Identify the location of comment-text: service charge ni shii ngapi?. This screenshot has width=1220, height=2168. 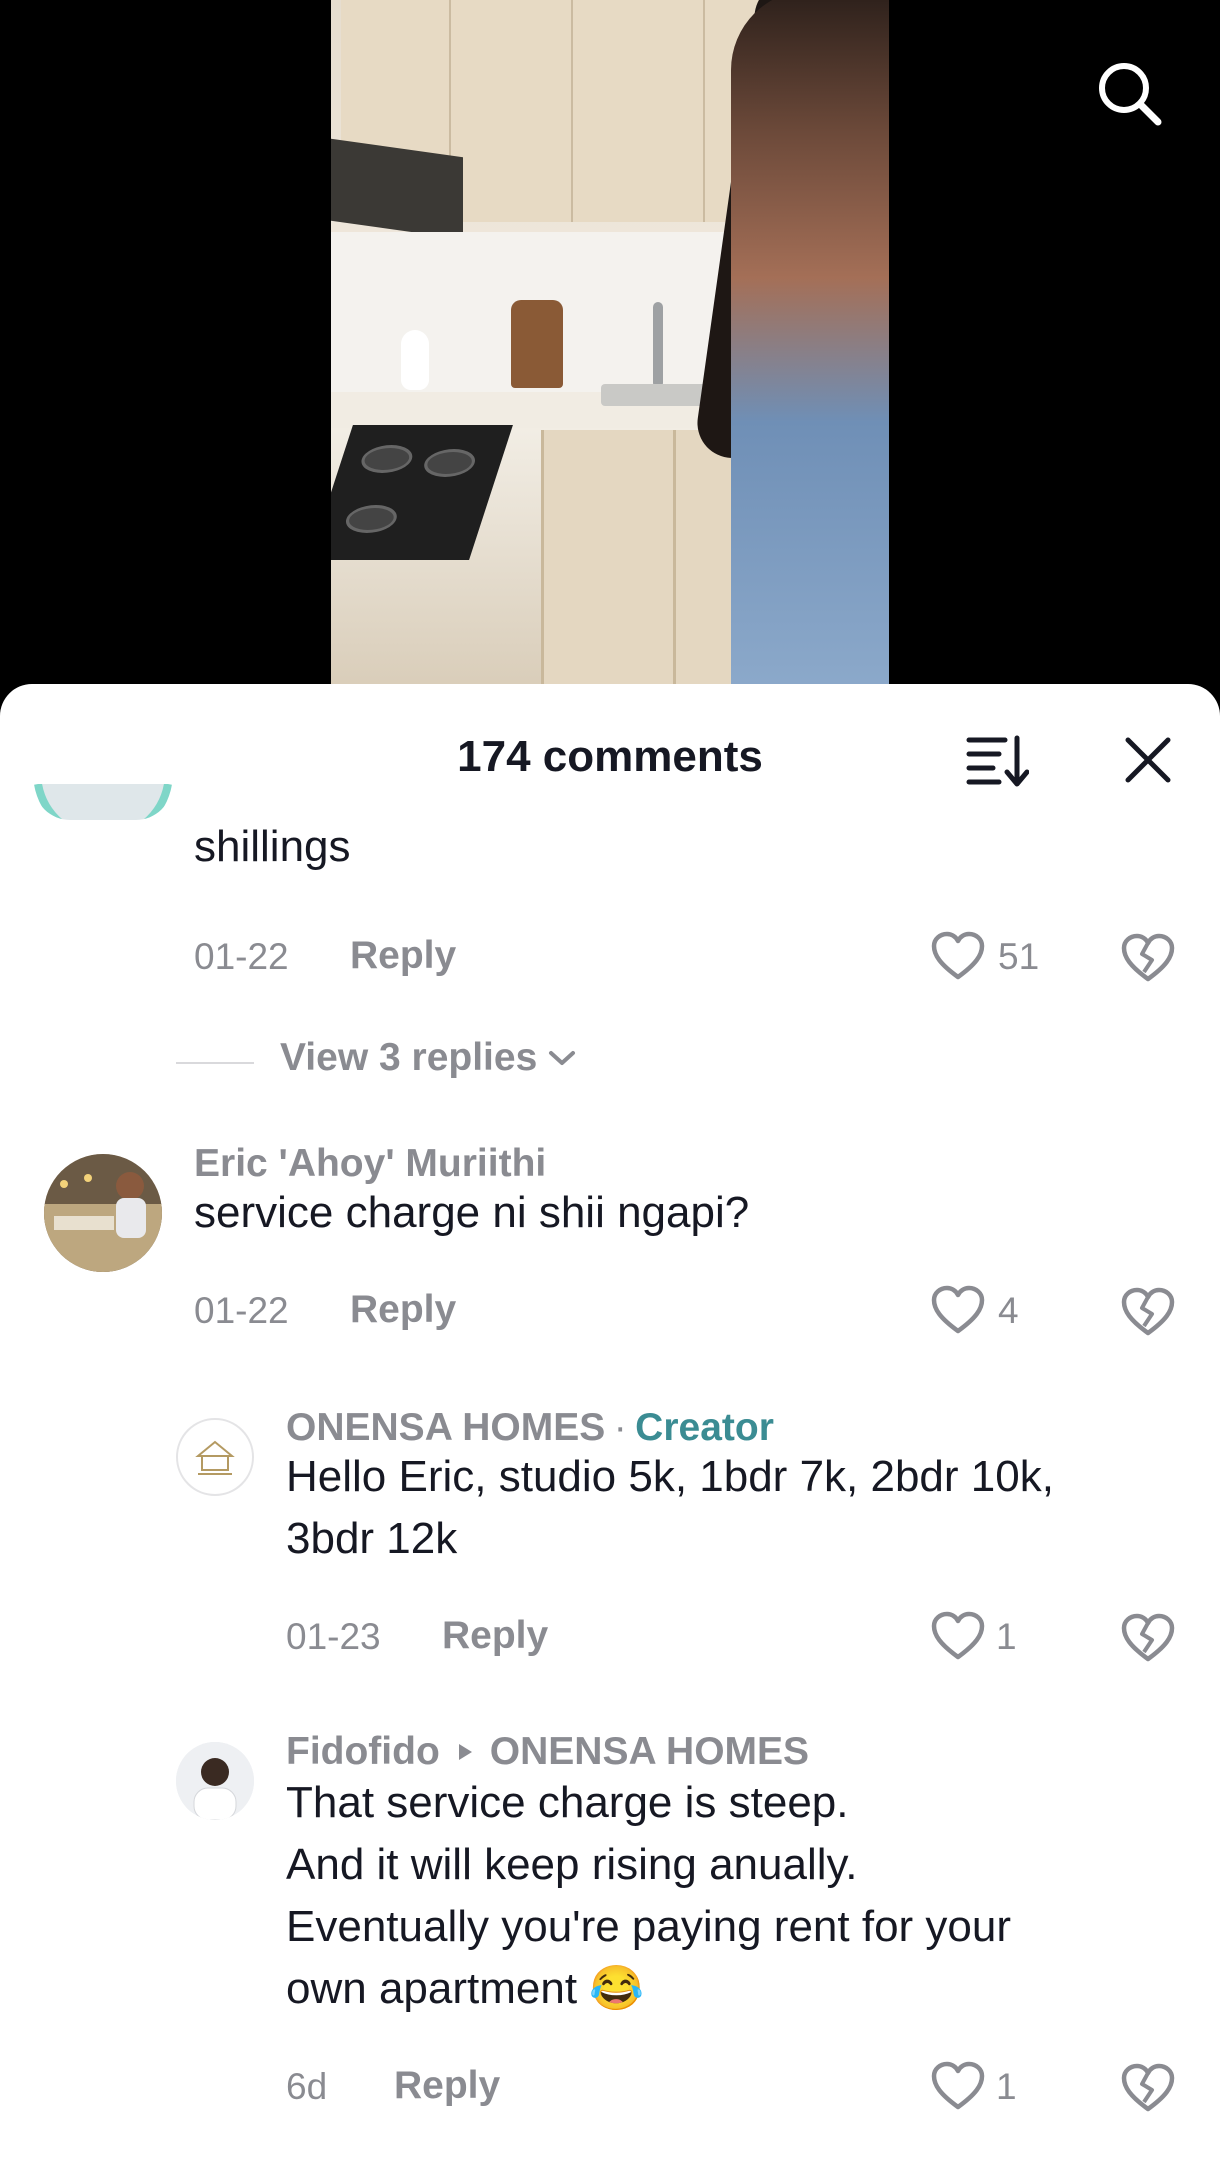
(472, 1212).